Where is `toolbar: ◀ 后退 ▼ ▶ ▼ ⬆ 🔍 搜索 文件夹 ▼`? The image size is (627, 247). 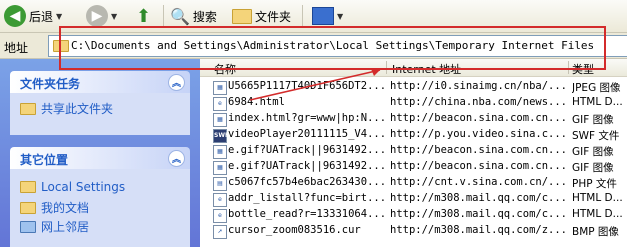 toolbar: ◀ 后退 ▼ ▶ ▼ ⬆ 🔍 搜索 文件夹 ▼ is located at coordinates (313, 16).